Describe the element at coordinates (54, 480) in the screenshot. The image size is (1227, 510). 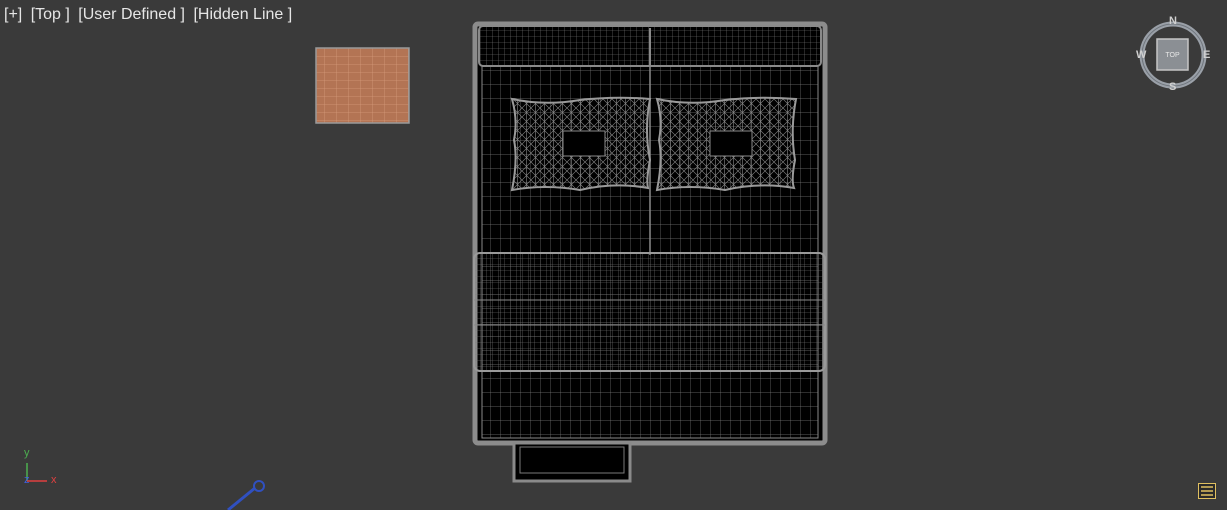
I see `axis-x-label: x` at that location.